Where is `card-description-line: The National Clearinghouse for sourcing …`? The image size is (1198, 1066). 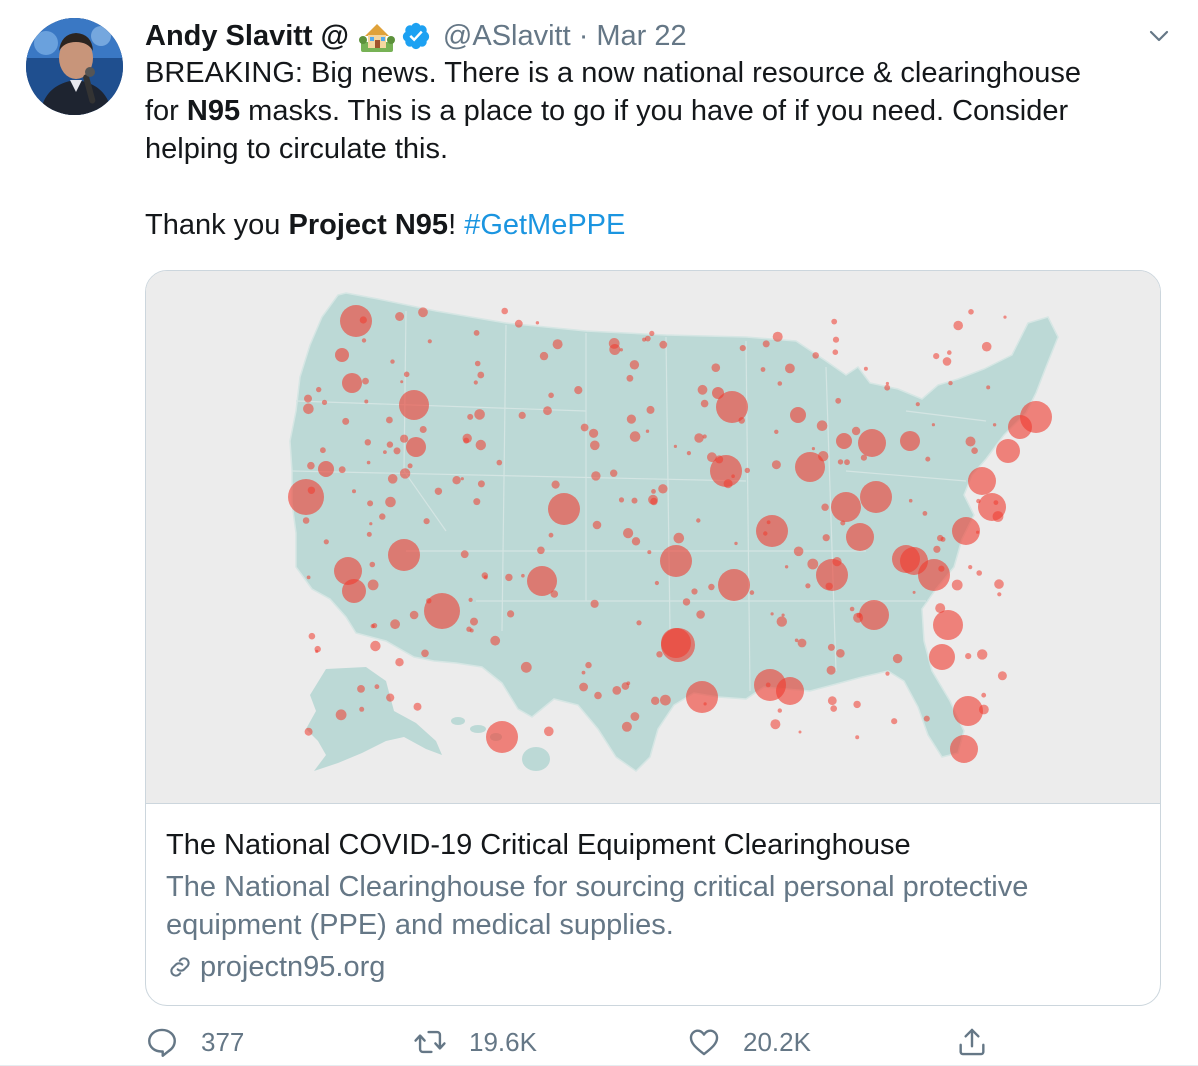
card-description-line: The National Clearinghouse for sourcing … is located at coordinates (597, 887).